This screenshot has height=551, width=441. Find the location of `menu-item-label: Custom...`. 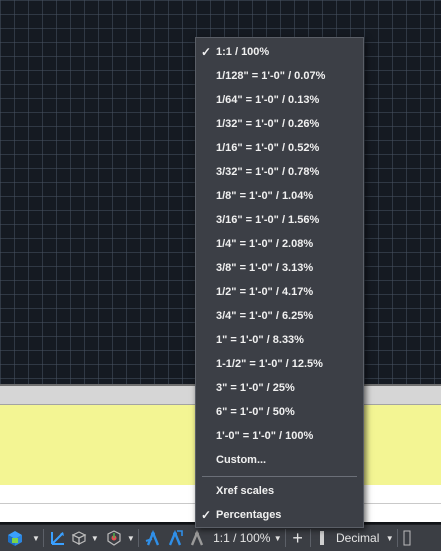

menu-item-label: Custom... is located at coordinates (241, 460).